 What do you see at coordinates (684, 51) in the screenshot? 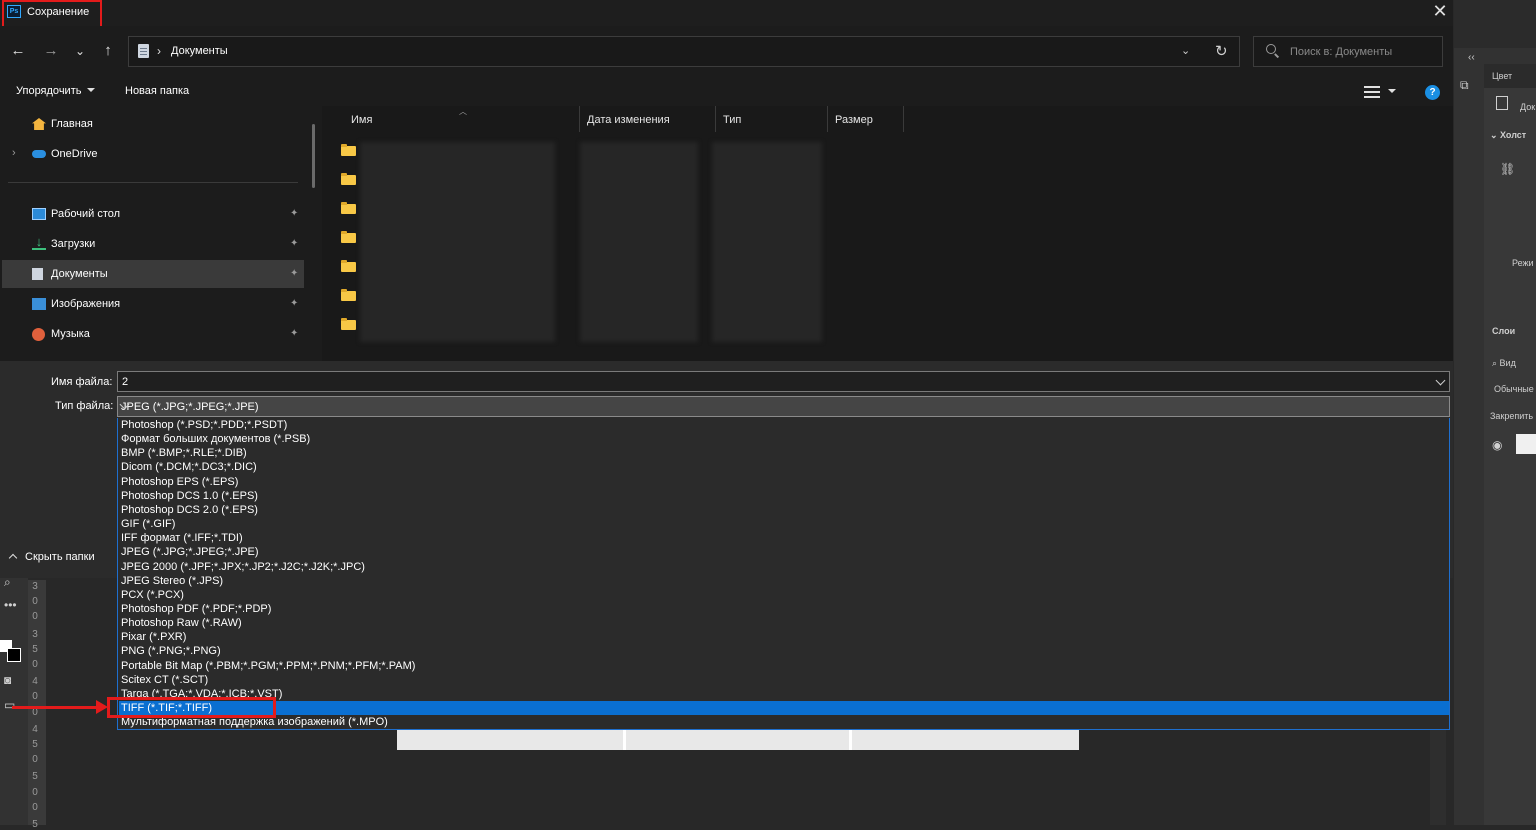
I see `address-bar: › Документы ⌄ ↻` at bounding box center [684, 51].